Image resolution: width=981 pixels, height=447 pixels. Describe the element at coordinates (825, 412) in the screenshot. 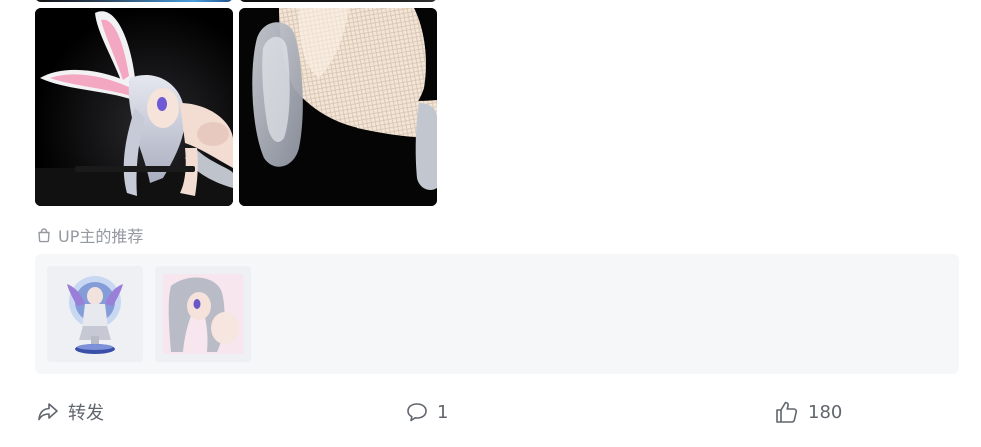

I see `like-count: 180` at that location.